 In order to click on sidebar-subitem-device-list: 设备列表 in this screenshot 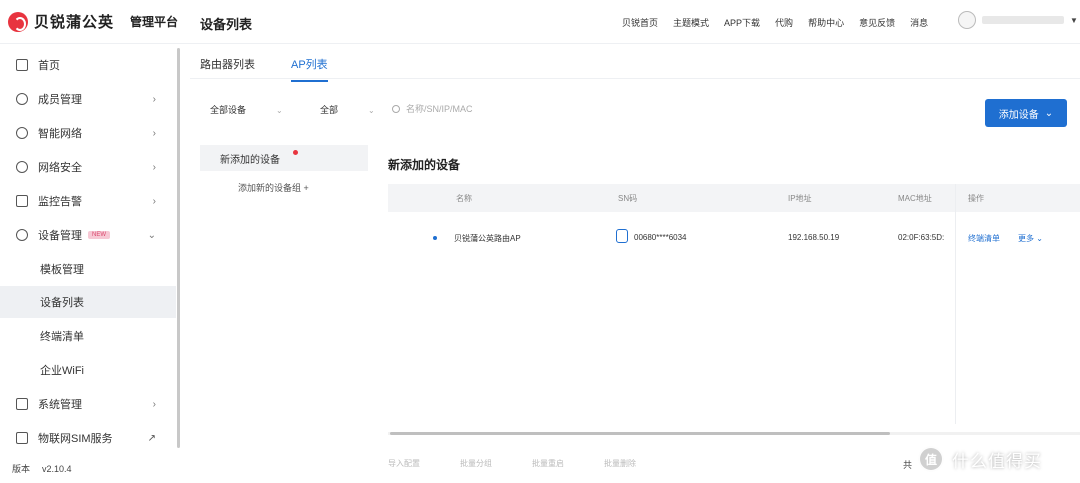, I will do `click(88, 302)`.